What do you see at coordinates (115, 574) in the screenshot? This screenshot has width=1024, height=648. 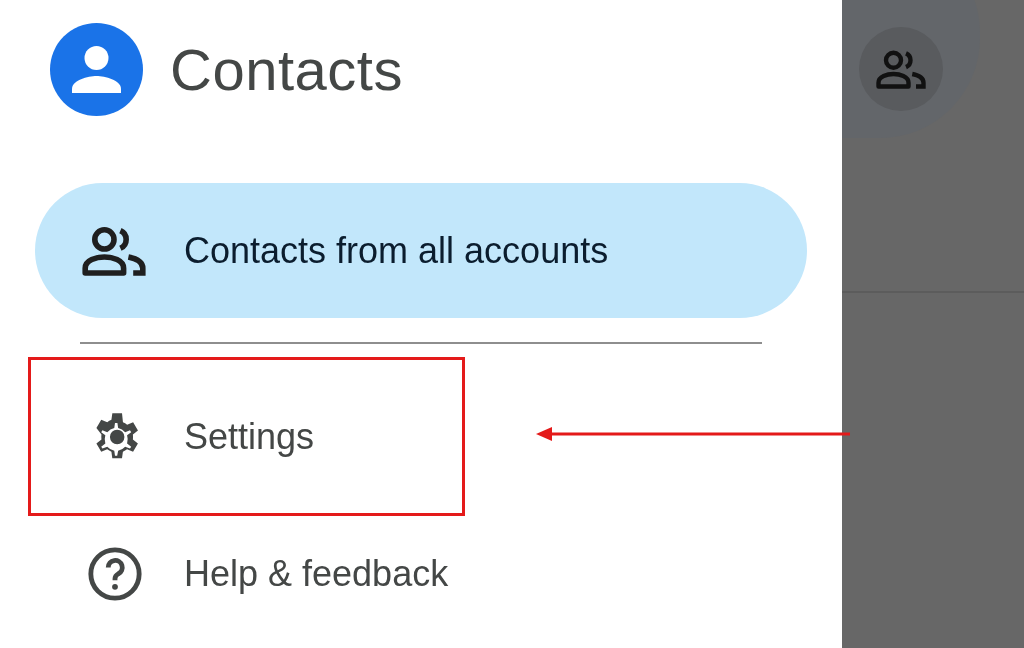 I see `help-icon` at bounding box center [115, 574].